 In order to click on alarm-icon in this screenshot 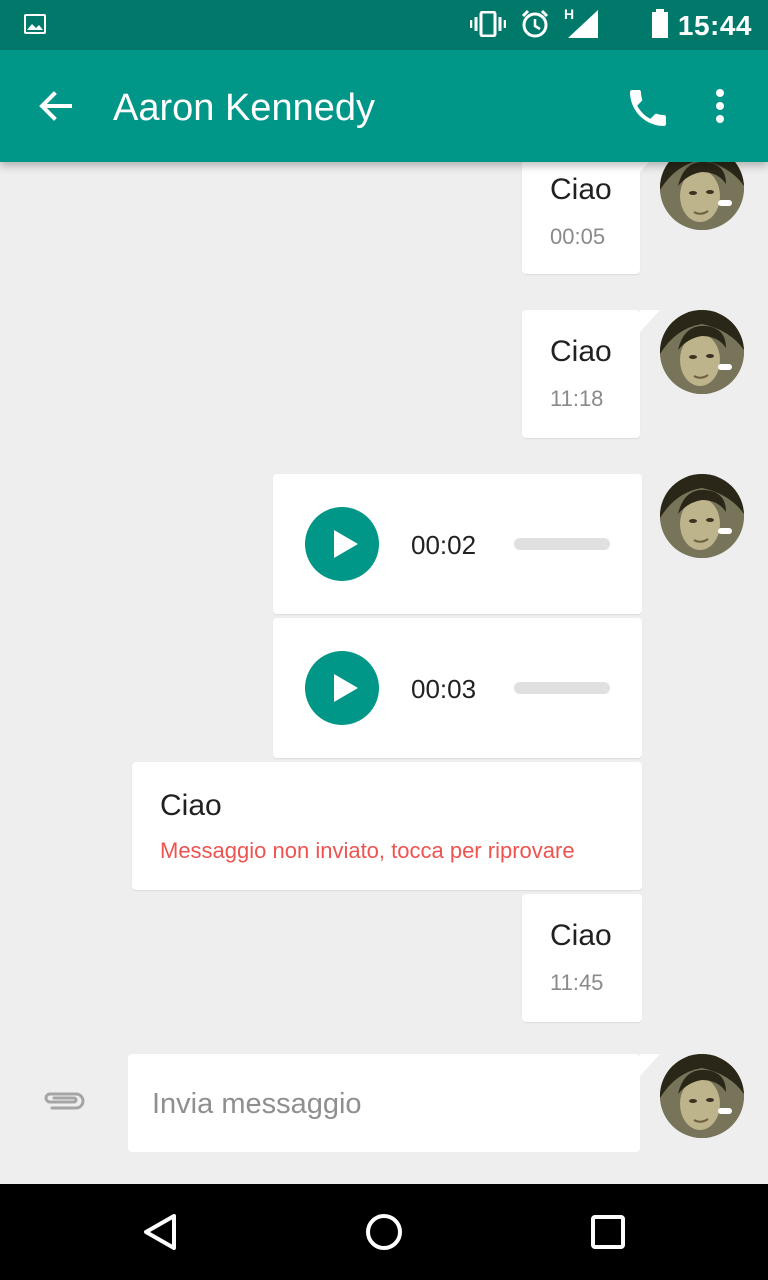, I will do `click(535, 26)`.